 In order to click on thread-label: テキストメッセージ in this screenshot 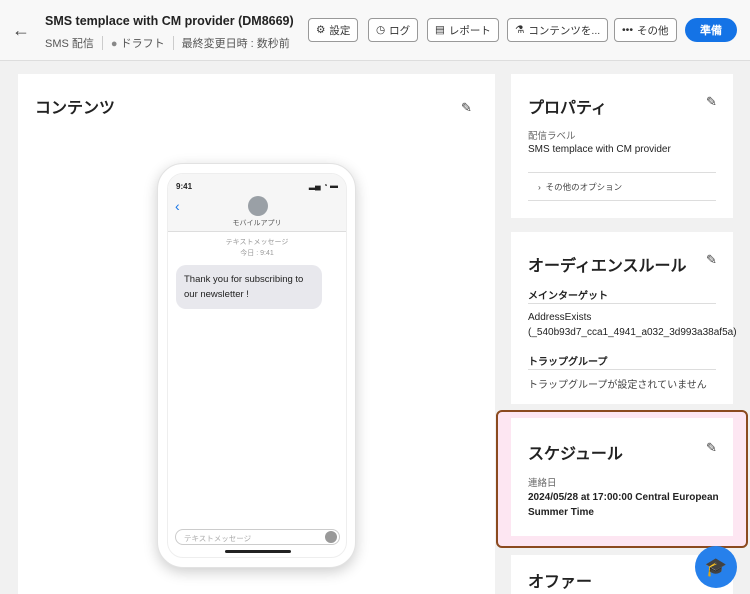, I will do `click(257, 242)`.